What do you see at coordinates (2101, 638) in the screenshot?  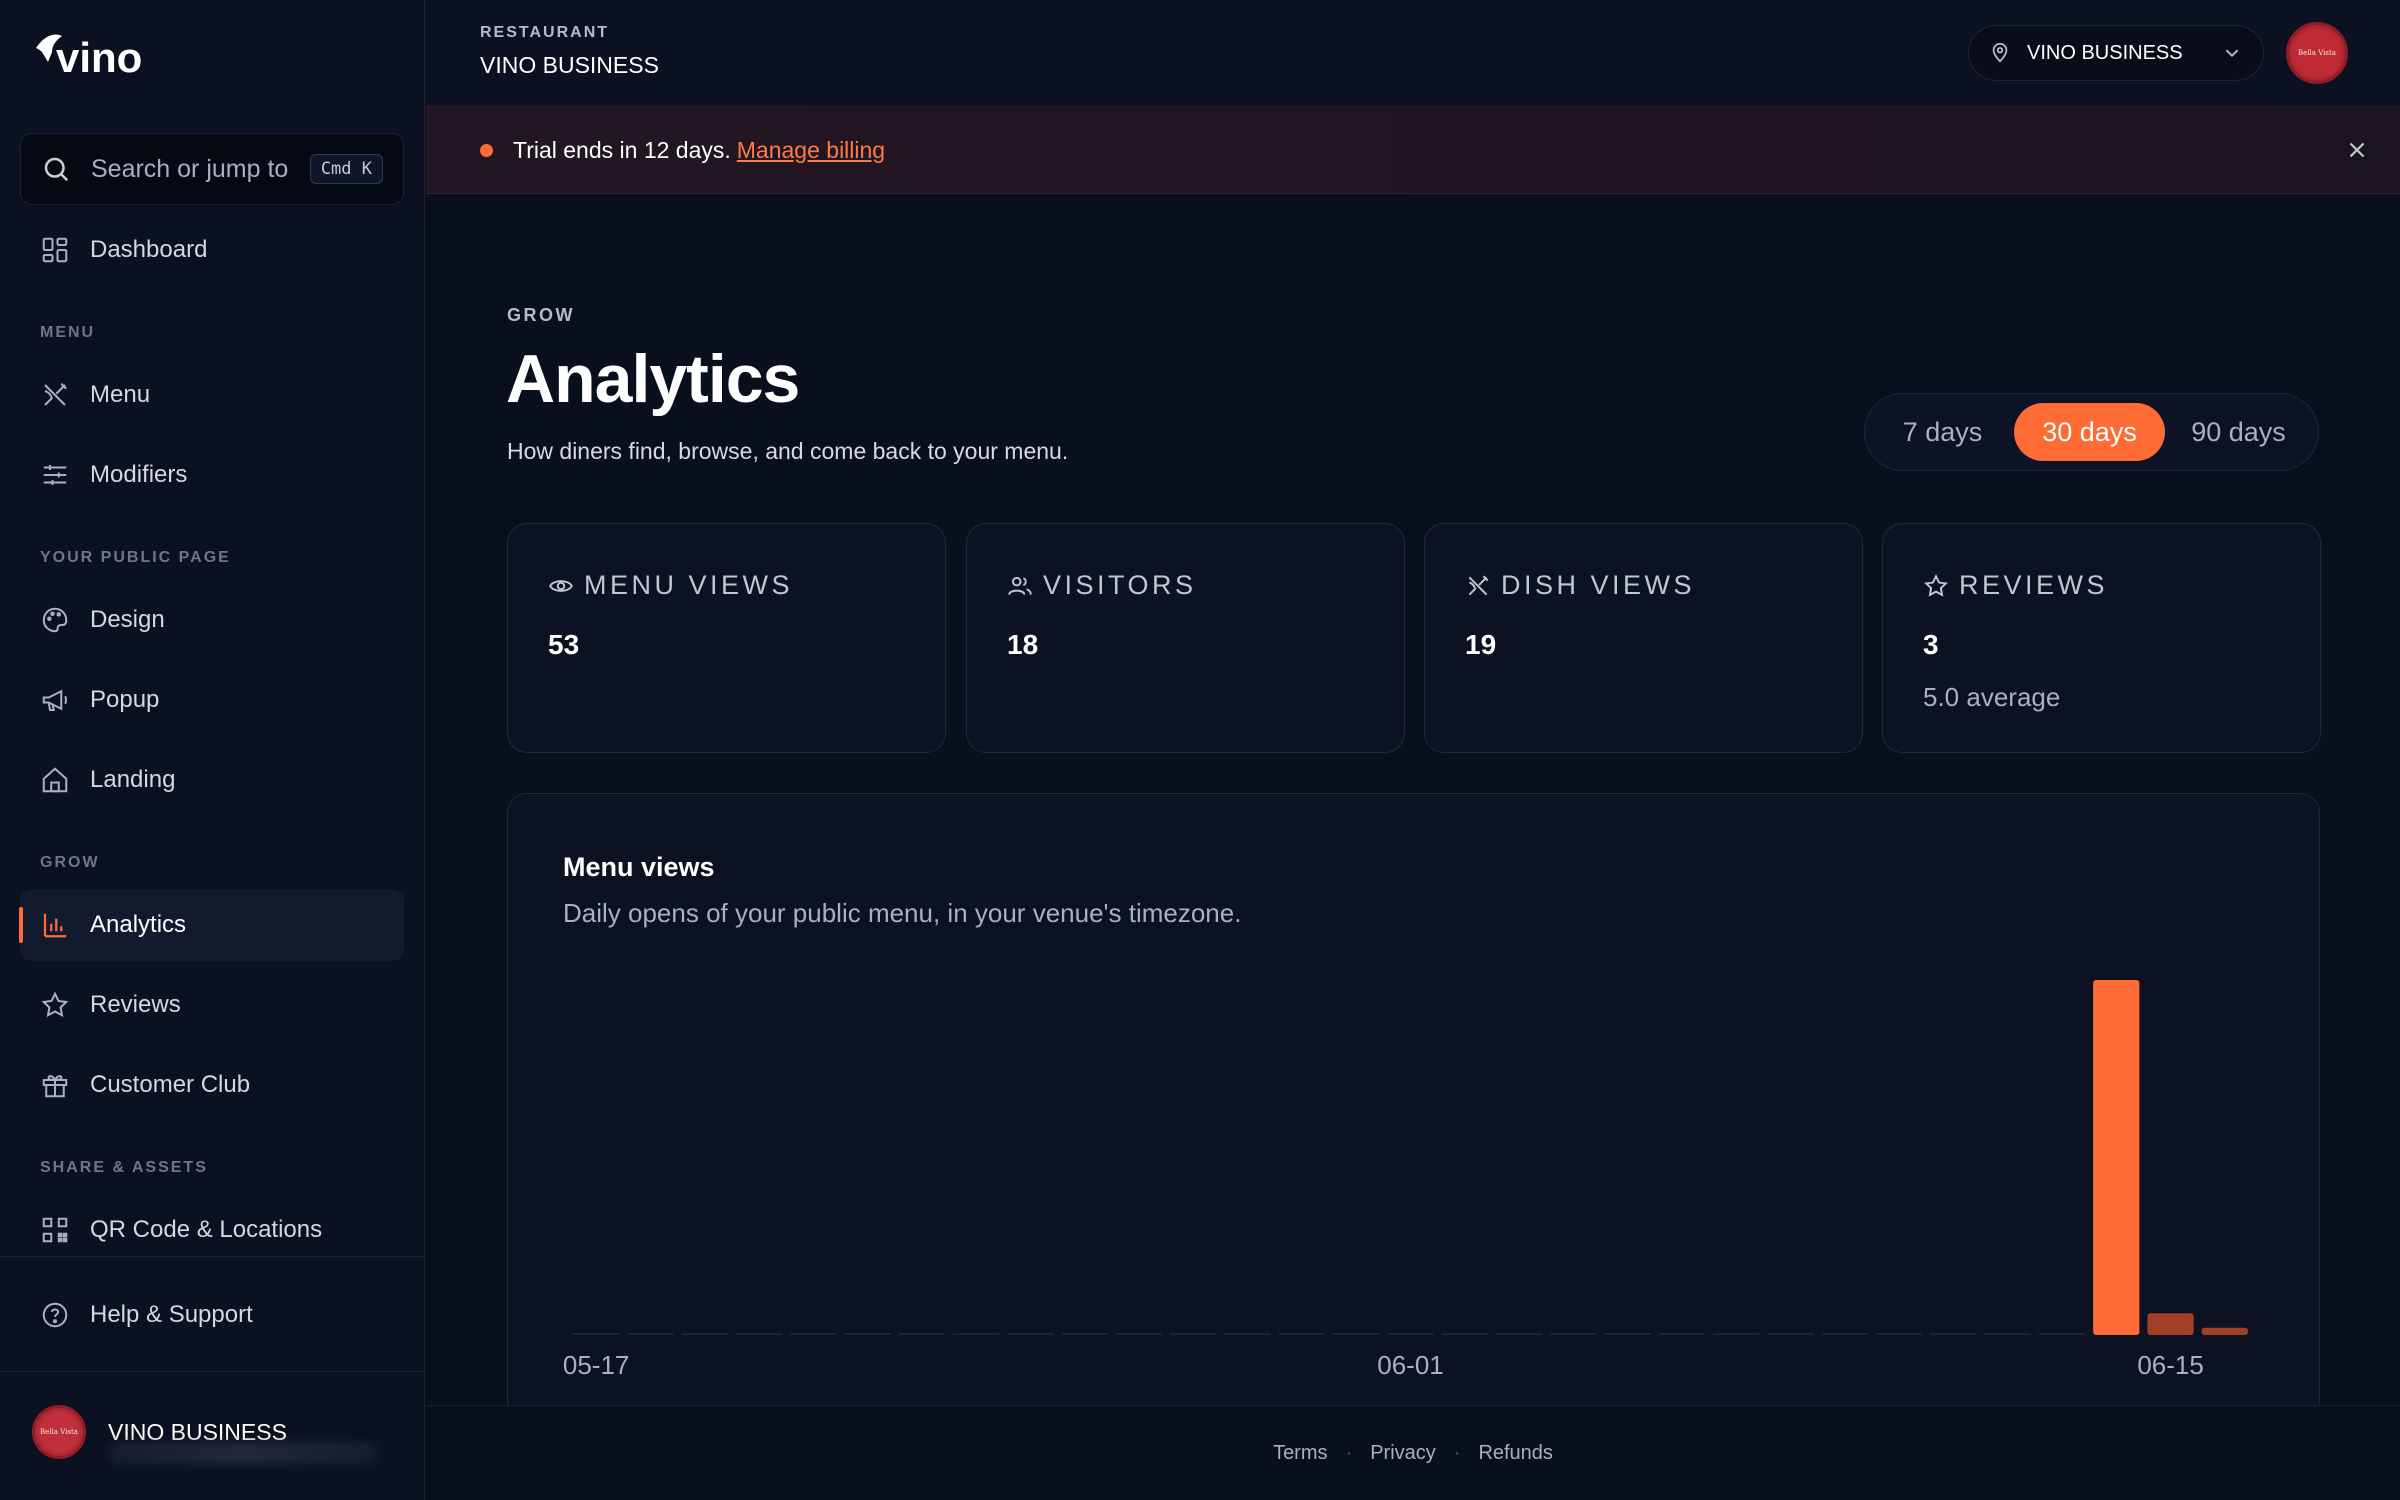 I see `stat-card-reviews: REVIEWS 3 5.0 average` at bounding box center [2101, 638].